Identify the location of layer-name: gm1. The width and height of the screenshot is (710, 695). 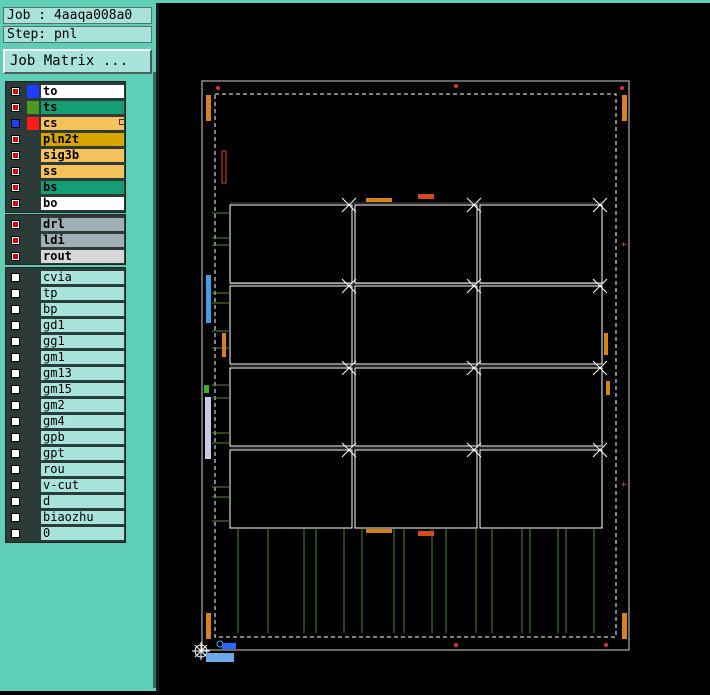
(82, 357).